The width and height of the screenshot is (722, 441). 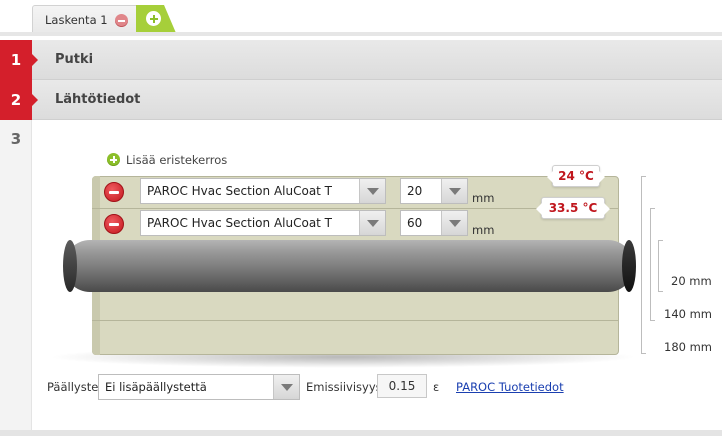 I want to click on section-lahtotiedot: 2 Lähtötiedot, so click(x=361, y=100).